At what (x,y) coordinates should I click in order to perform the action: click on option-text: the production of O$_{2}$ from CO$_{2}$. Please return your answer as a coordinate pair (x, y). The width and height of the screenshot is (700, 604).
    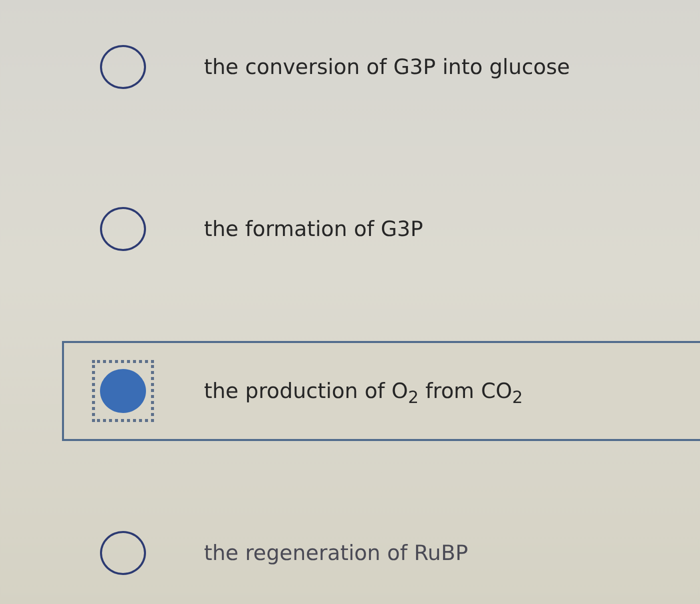
    Looking at the image, I should click on (363, 391).